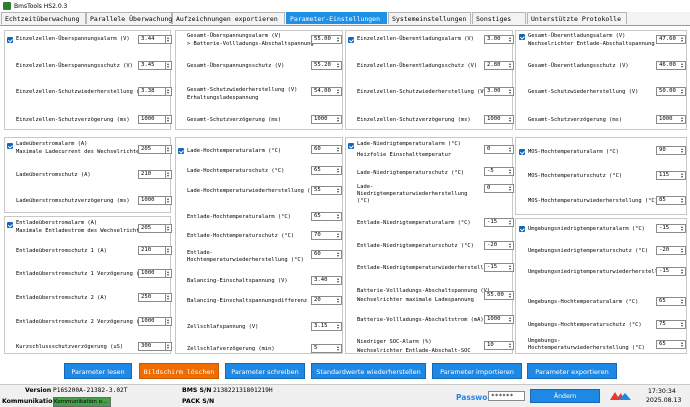  Describe the element at coordinates (152, 91) in the screenshot. I see `input-cell-ov-recover: 3.38` at that location.